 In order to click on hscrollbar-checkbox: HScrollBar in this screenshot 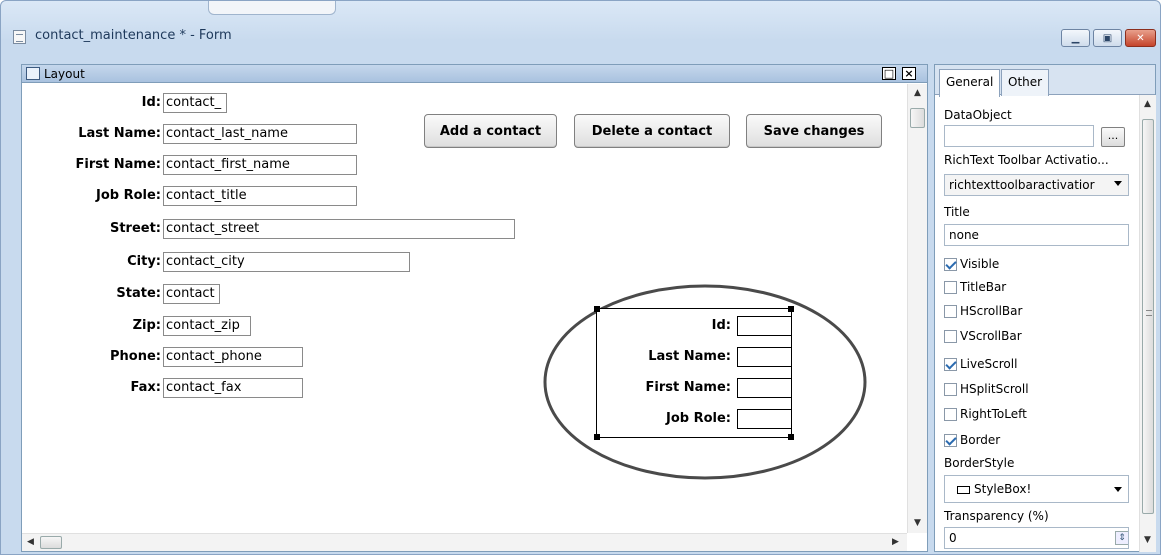, I will do `click(983, 311)`.